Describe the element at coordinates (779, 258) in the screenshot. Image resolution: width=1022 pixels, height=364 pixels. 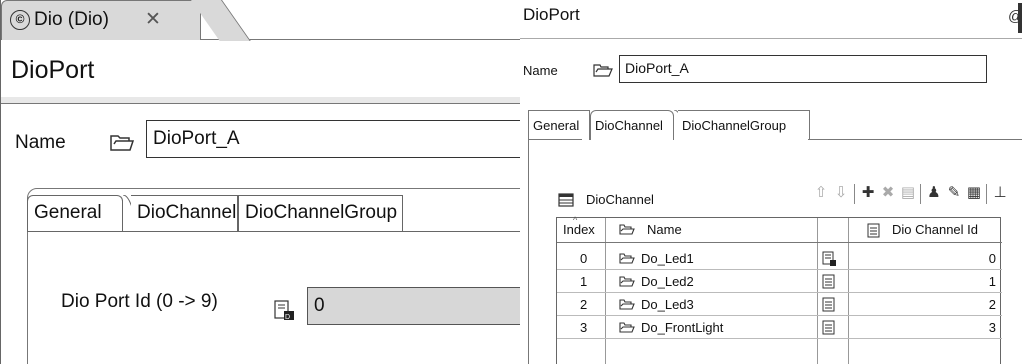
I see `table-row: 0 Do_Led1 0` at that location.